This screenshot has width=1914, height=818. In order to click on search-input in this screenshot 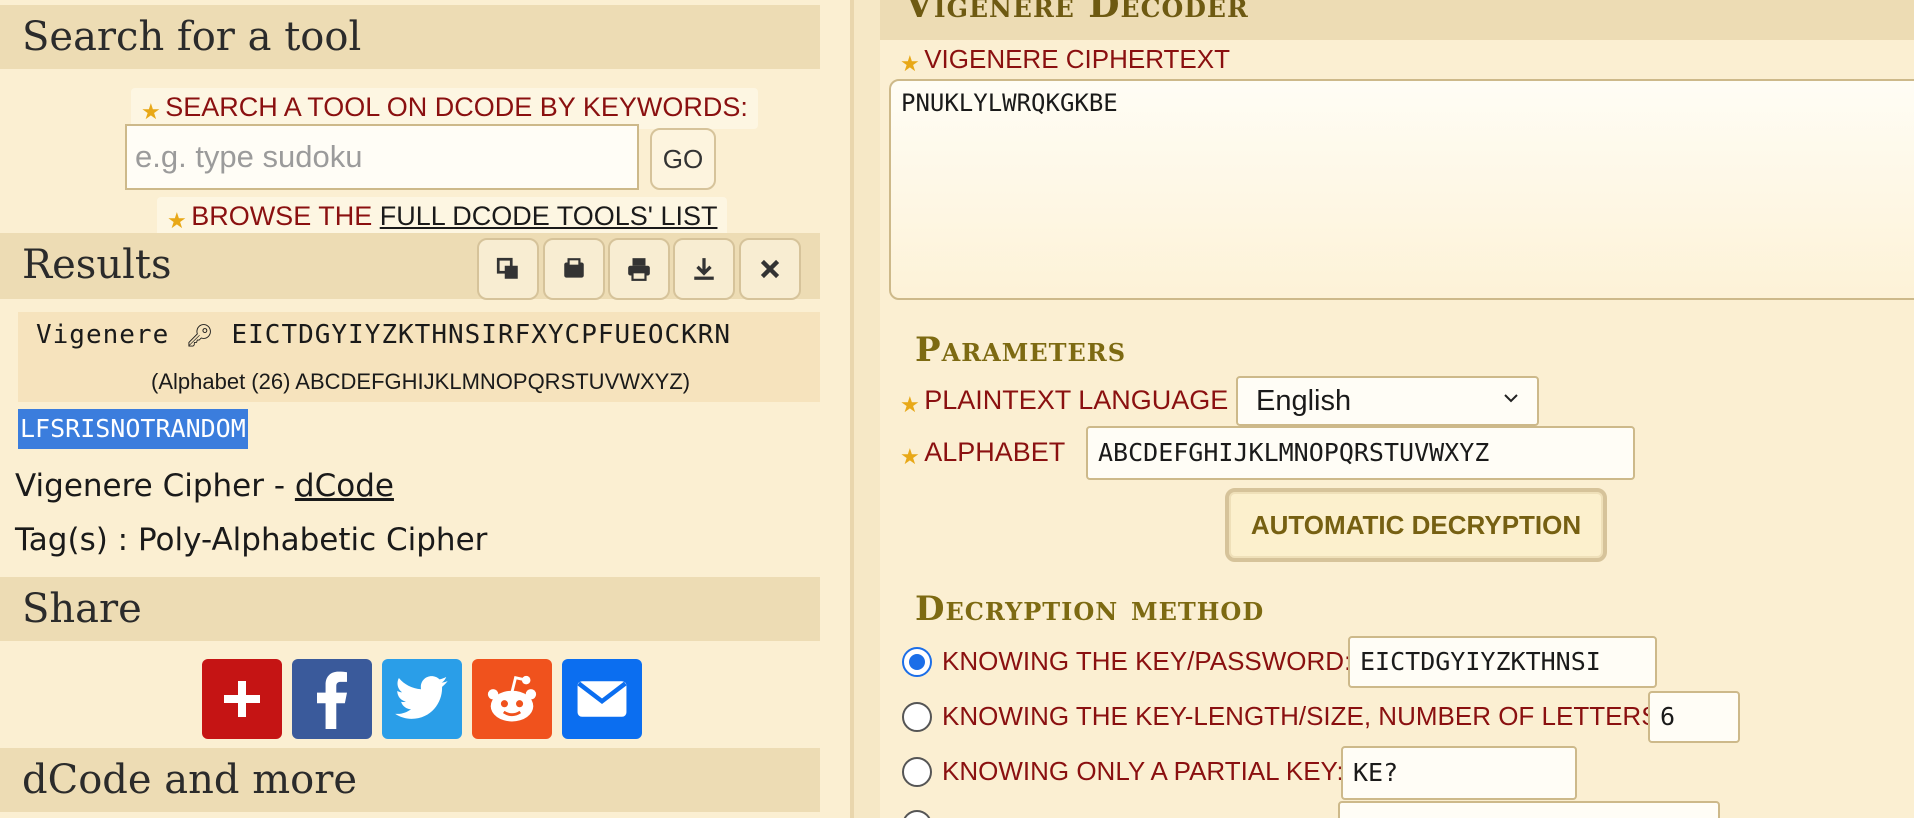, I will do `click(382, 157)`.